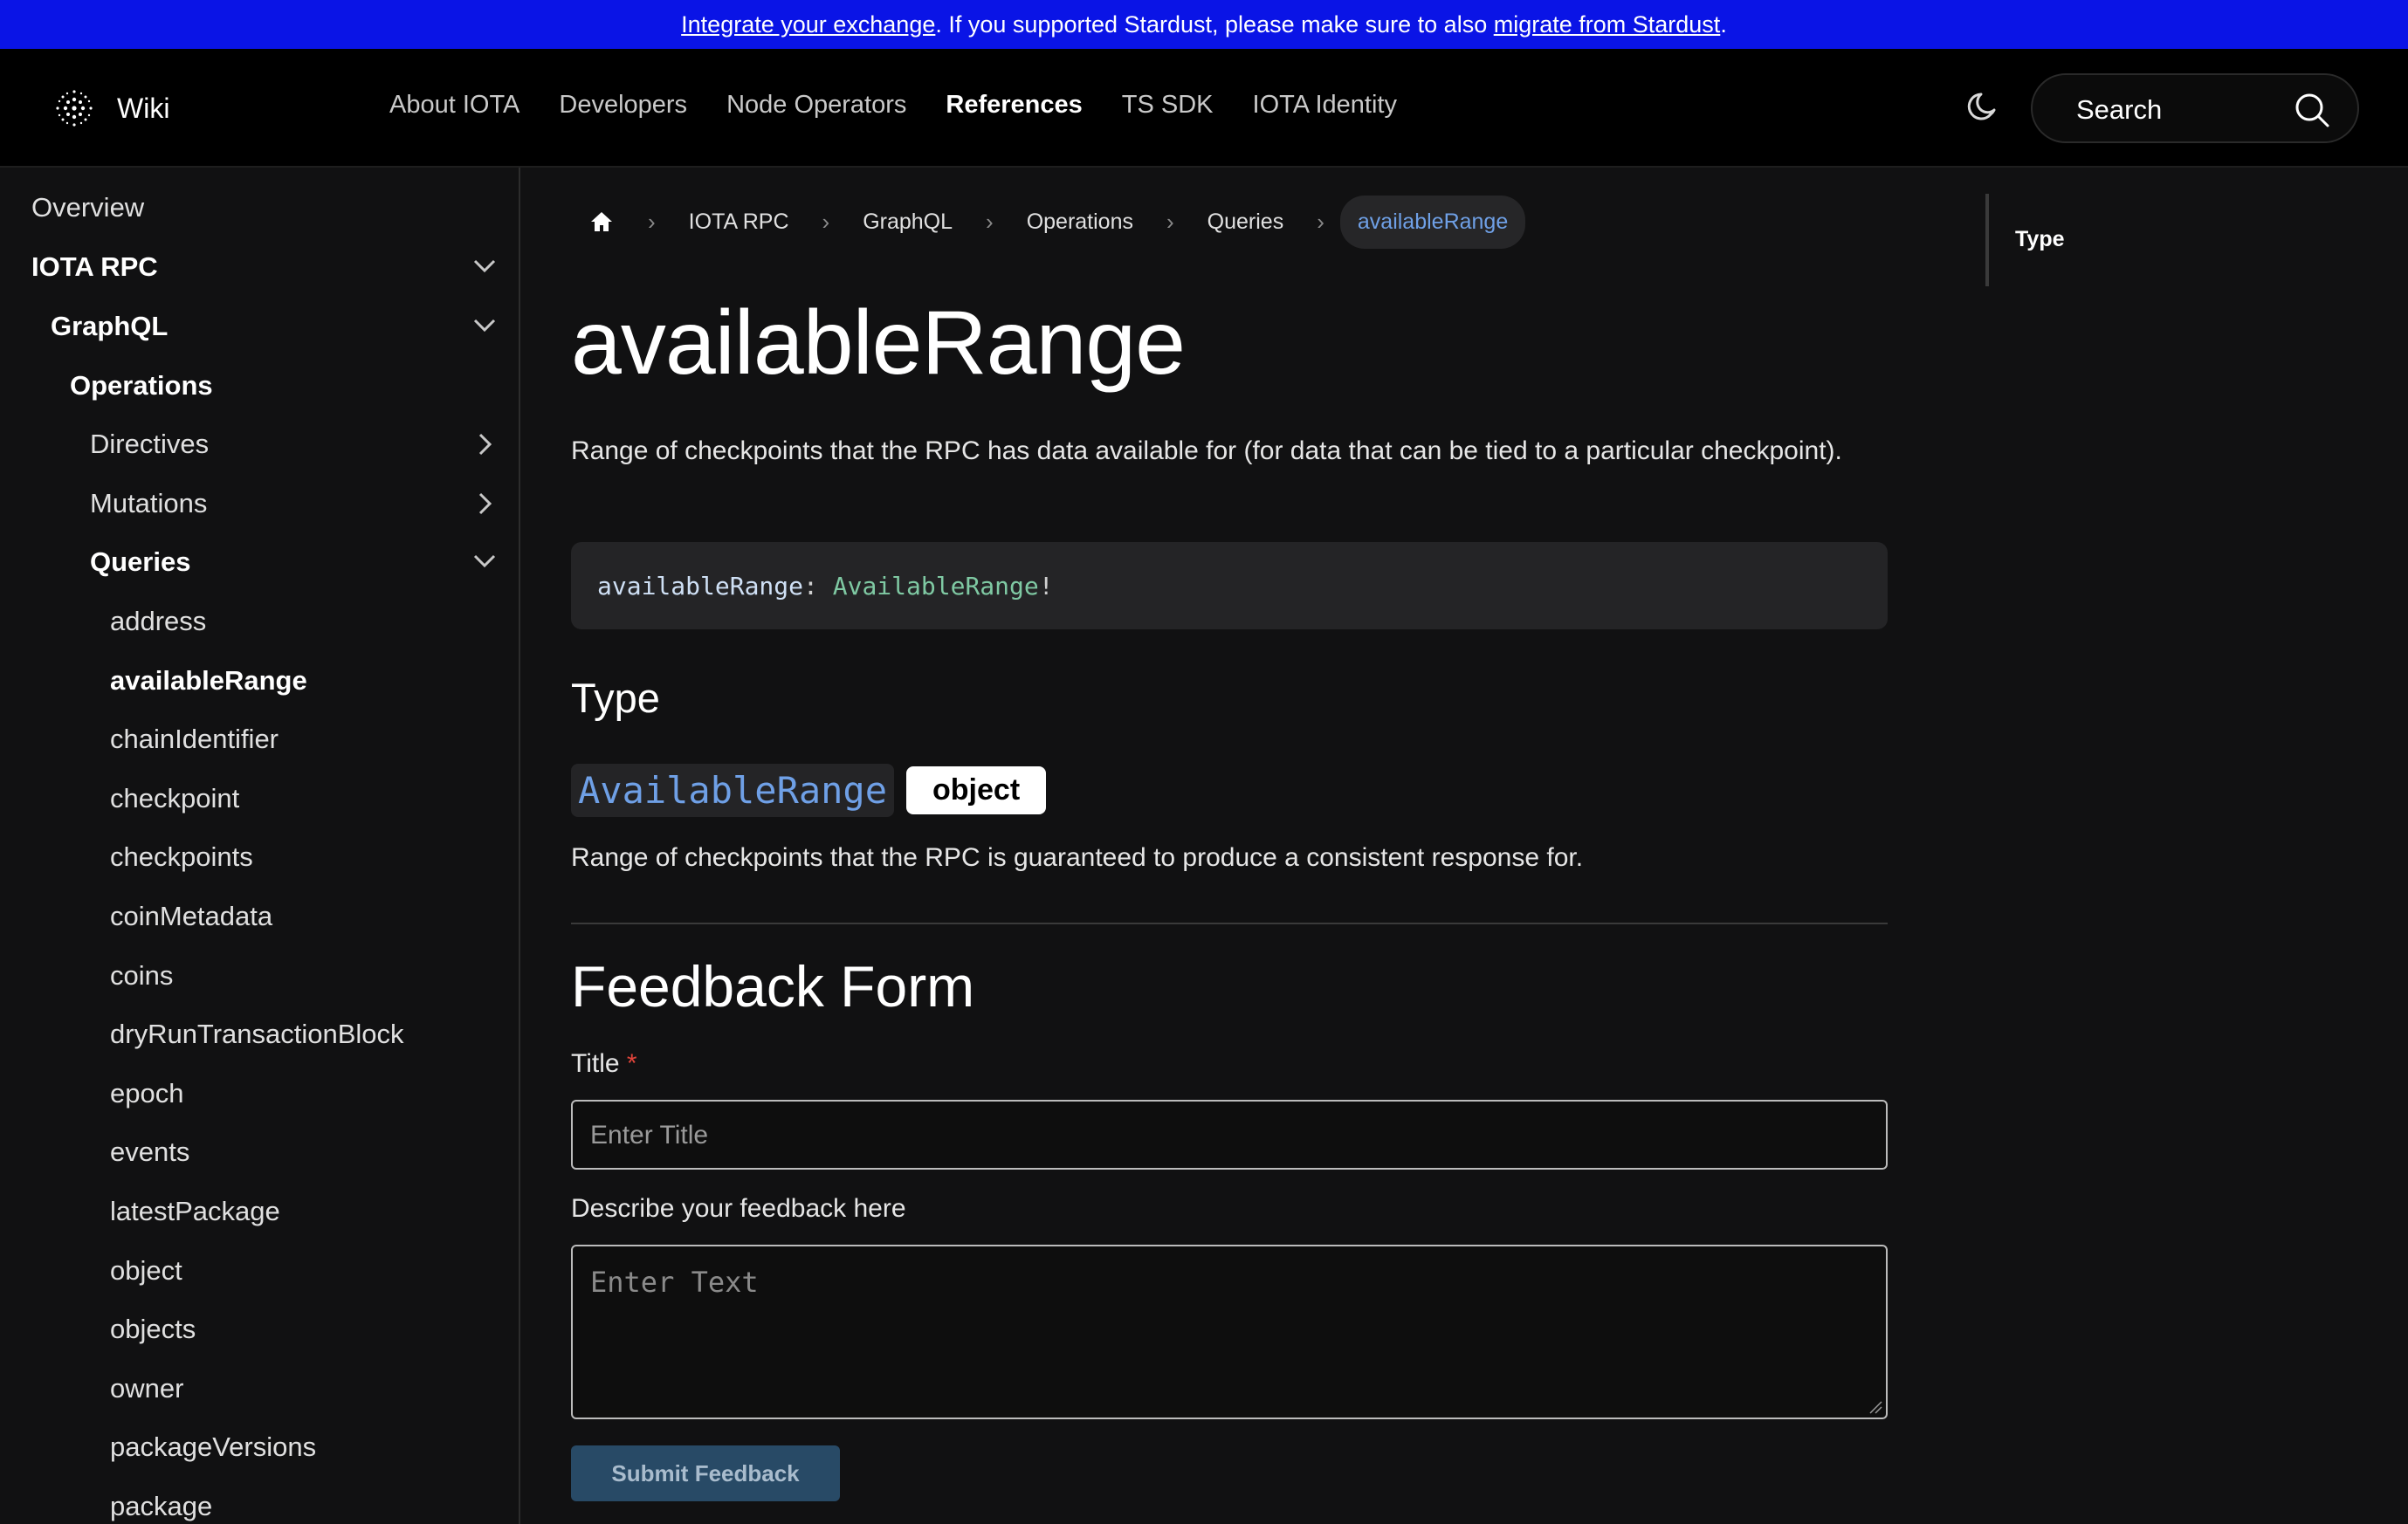 This screenshot has width=2408, height=1524. I want to click on sidebar-item-availablerange: availableRange, so click(208, 681).